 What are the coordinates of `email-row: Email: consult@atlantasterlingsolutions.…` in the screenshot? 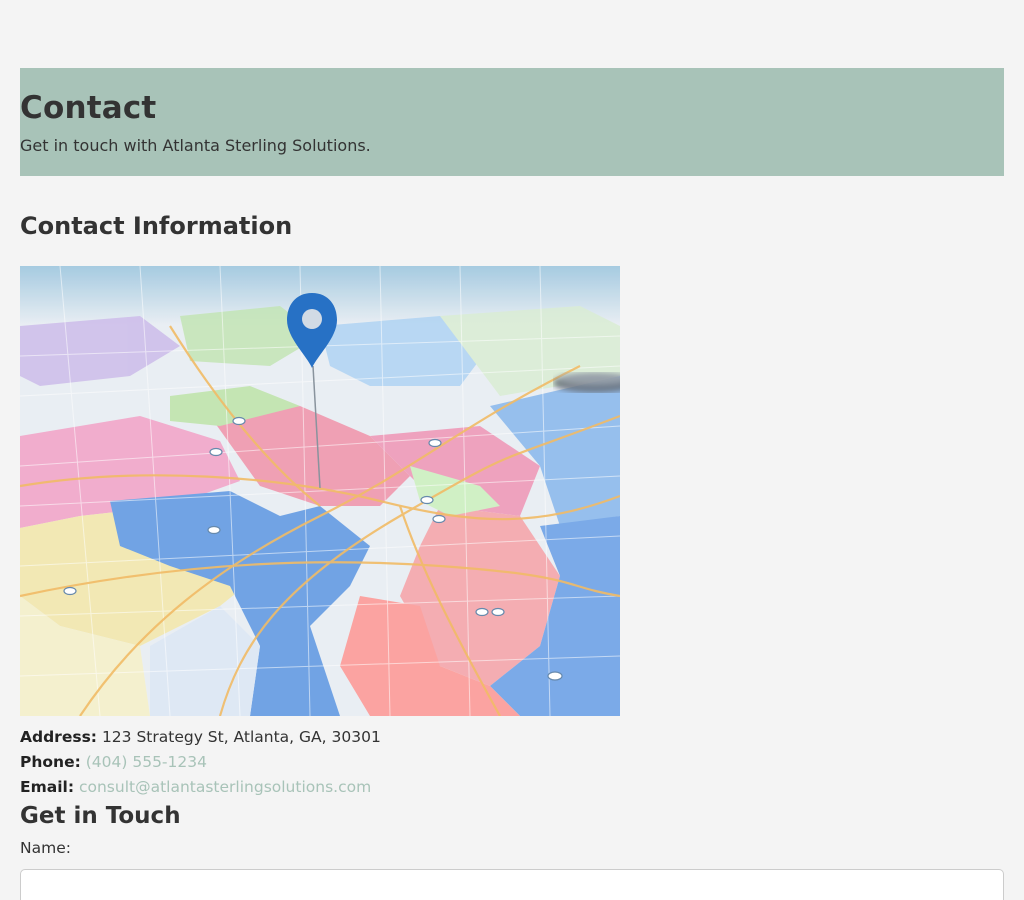 It's located at (200, 787).